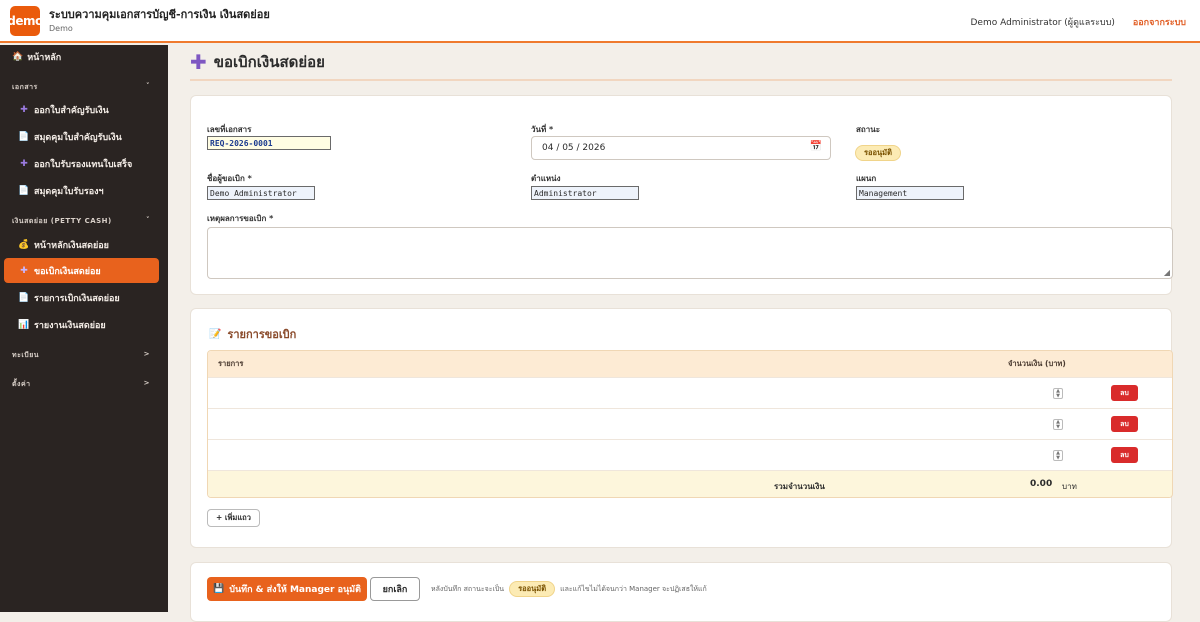  I want to click on sidebar-item-petty-cash-list: 📄 รายการเบิกเงินสดย่อย, so click(81, 297).